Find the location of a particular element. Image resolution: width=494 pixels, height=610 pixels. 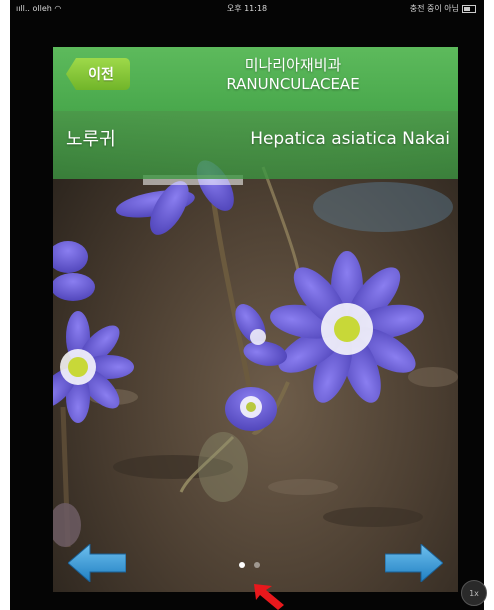

family-korean-name: 미나리아재비과 is located at coordinates (293, 65).